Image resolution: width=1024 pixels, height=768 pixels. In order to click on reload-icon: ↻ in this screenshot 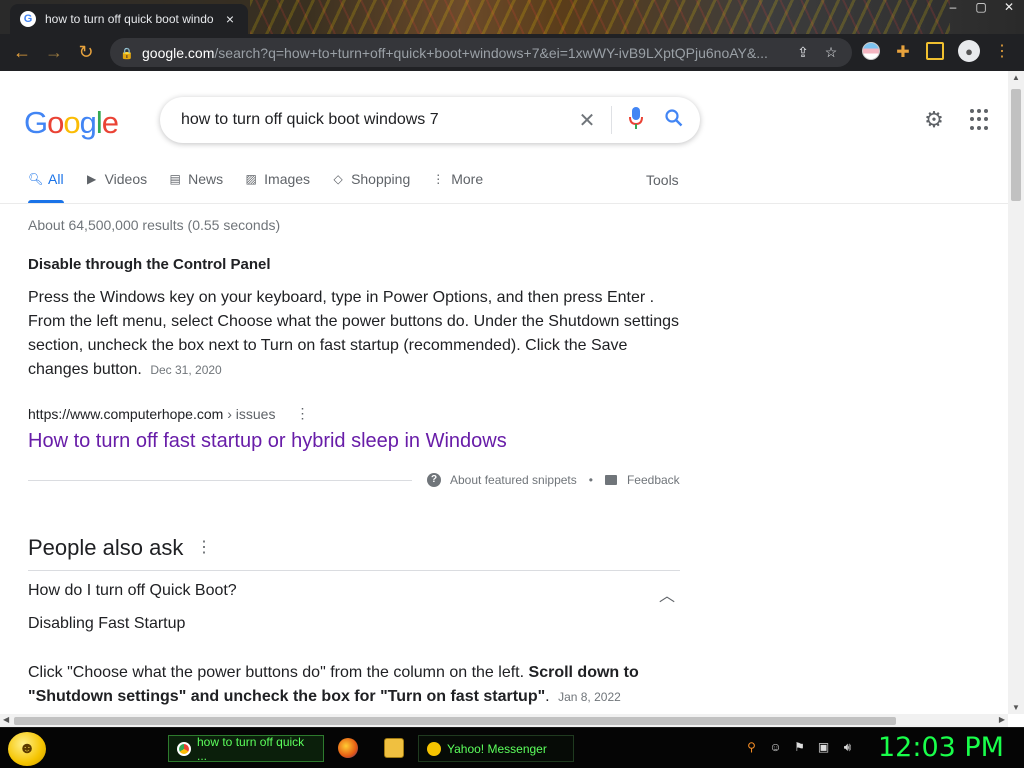, I will do `click(86, 52)`.